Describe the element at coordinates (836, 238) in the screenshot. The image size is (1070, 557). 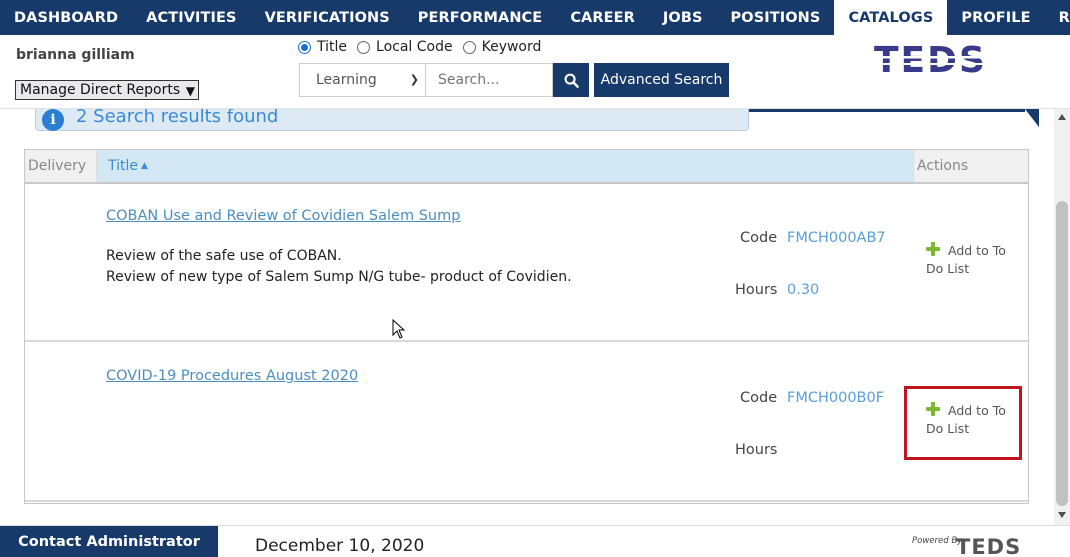
I see `code-value: FMCH000AB7` at that location.